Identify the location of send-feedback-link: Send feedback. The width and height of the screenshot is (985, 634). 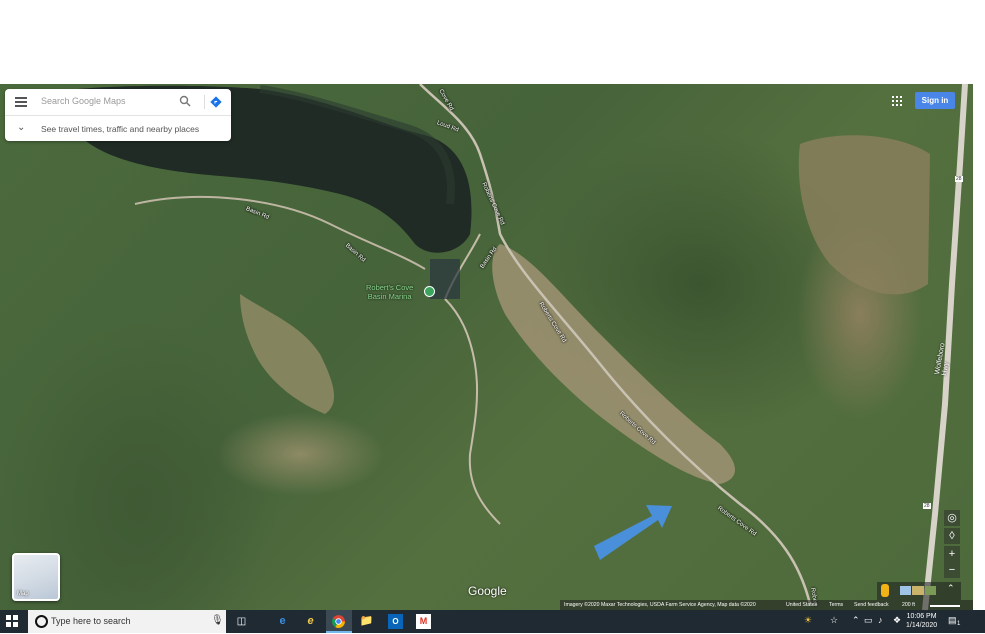
(871, 605).